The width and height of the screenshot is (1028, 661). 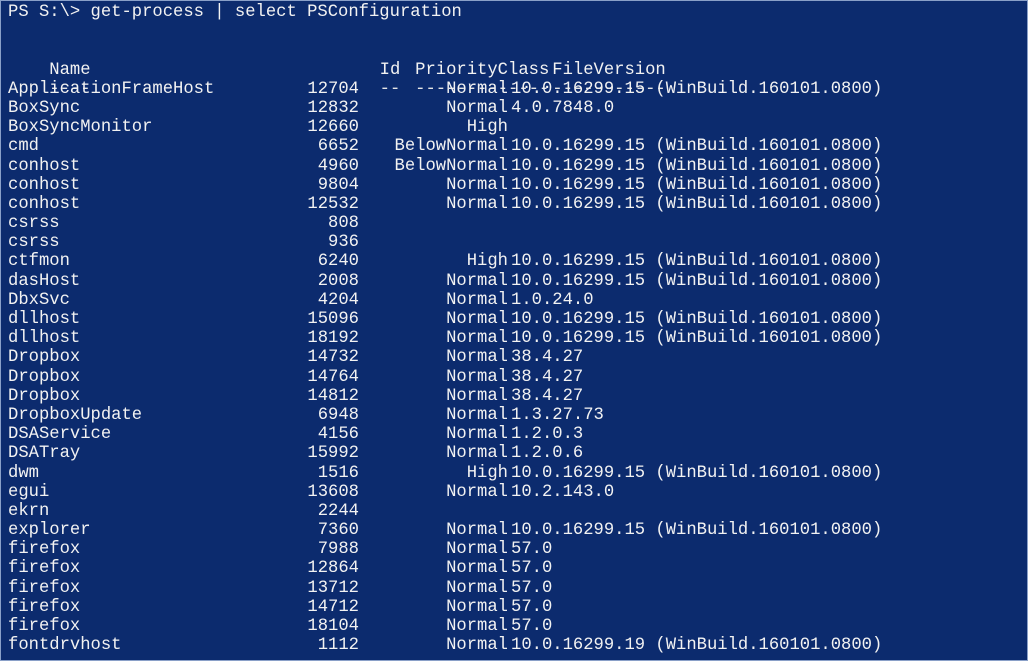 I want to click on process-file-version: 10.0.16299.19 (WinBuild.160101.0800), so click(x=697, y=646).